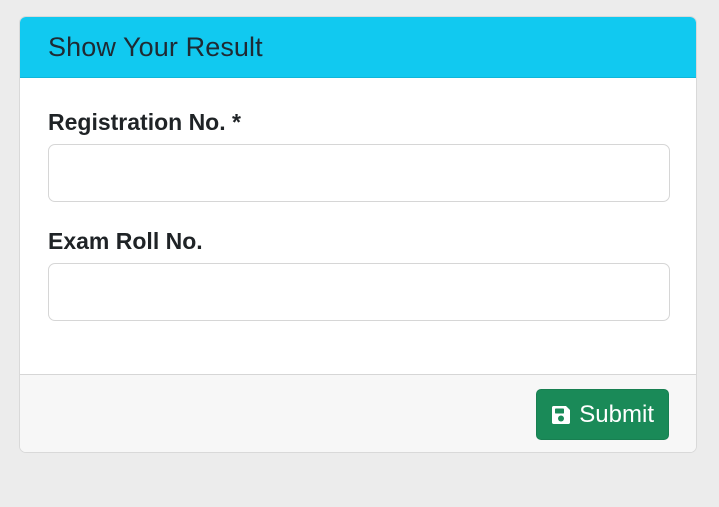 This screenshot has width=719, height=507. I want to click on submit-button: Submit, so click(602, 414).